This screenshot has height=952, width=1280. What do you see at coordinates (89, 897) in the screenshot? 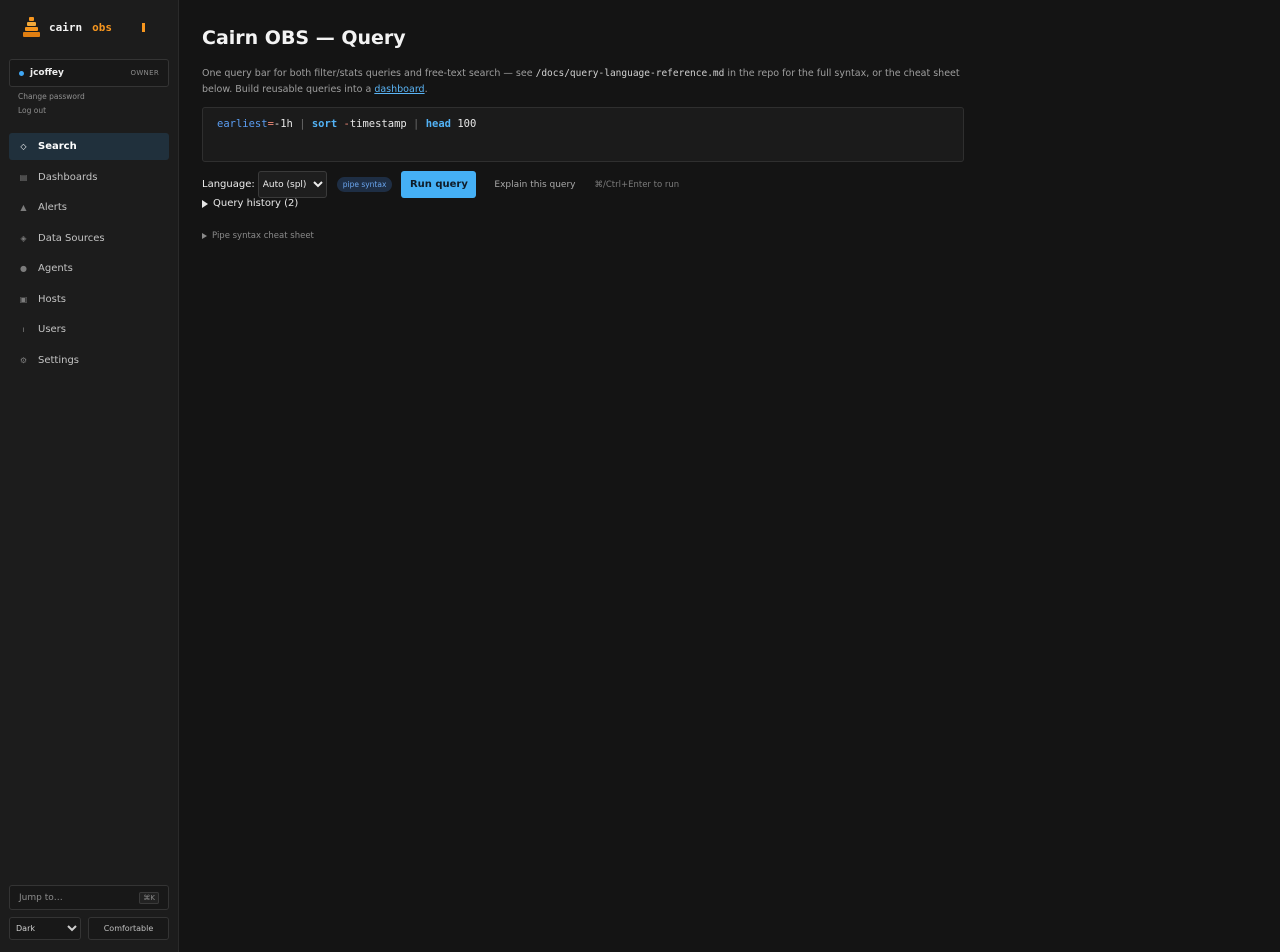
I see `jump-to-search: Jump to… ⌘K` at bounding box center [89, 897].